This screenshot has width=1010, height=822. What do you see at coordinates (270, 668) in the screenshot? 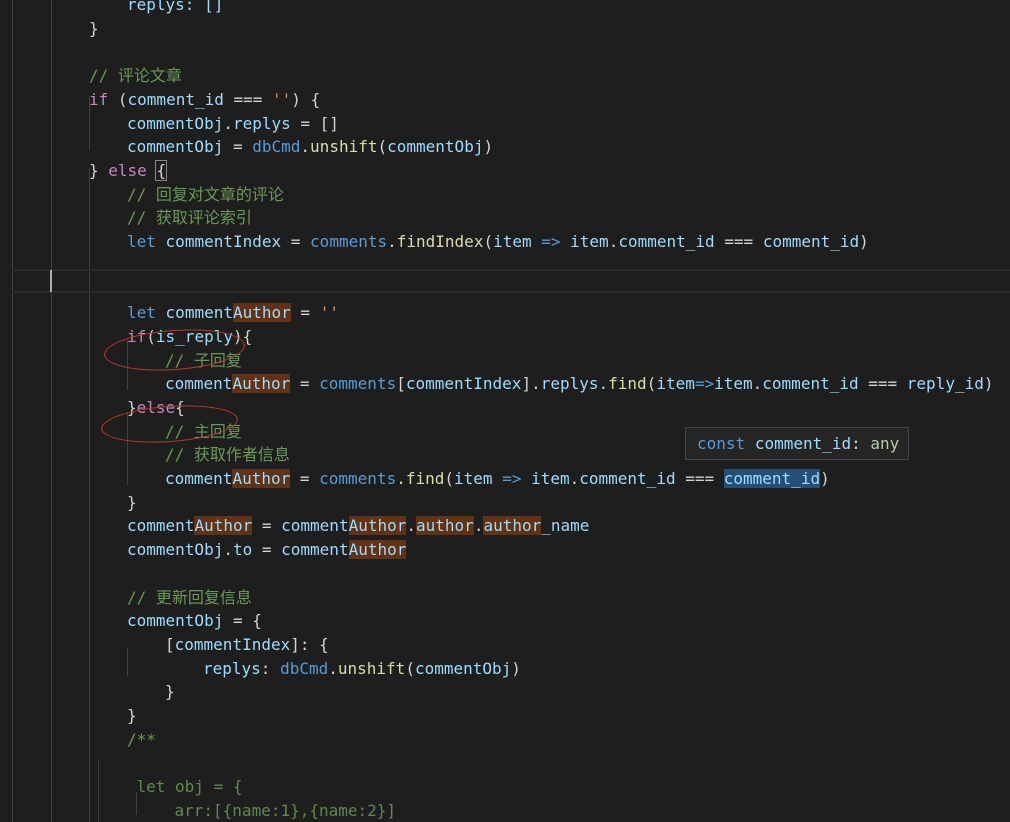
I see `code-token: :` at bounding box center [270, 668].